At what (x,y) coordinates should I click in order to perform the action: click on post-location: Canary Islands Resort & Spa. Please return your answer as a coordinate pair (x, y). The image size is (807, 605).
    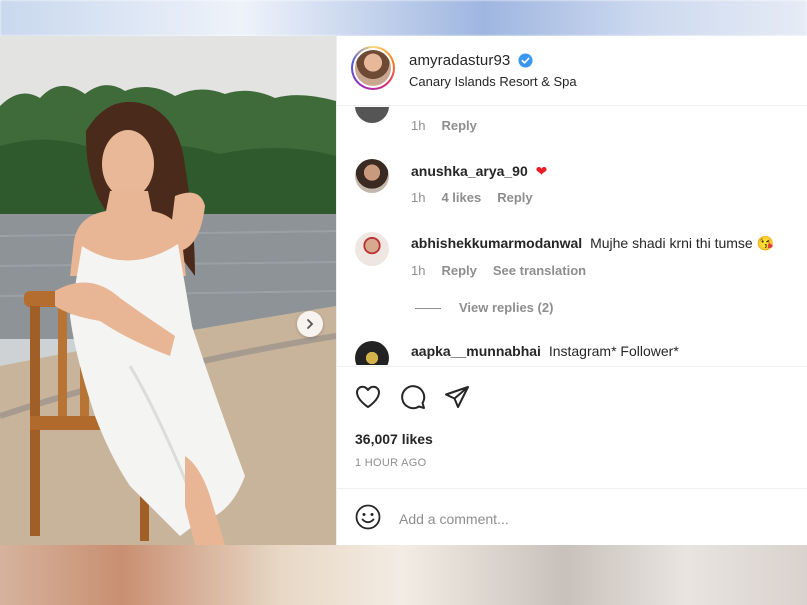
    Looking at the image, I should click on (493, 81).